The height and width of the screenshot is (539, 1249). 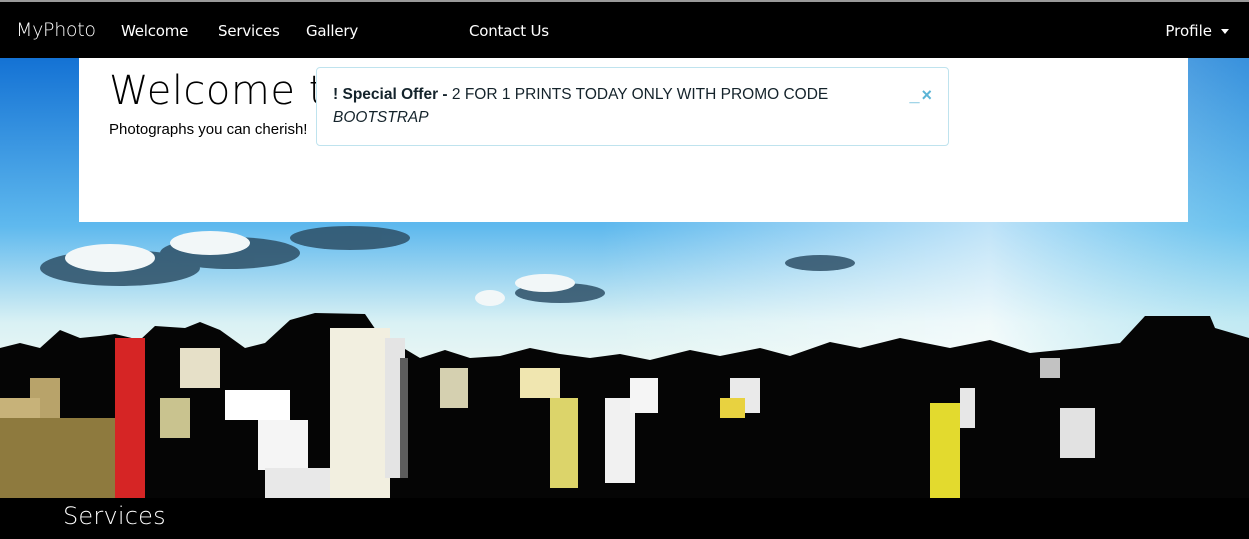 I want to click on nav-services: Services, so click(x=249, y=31).